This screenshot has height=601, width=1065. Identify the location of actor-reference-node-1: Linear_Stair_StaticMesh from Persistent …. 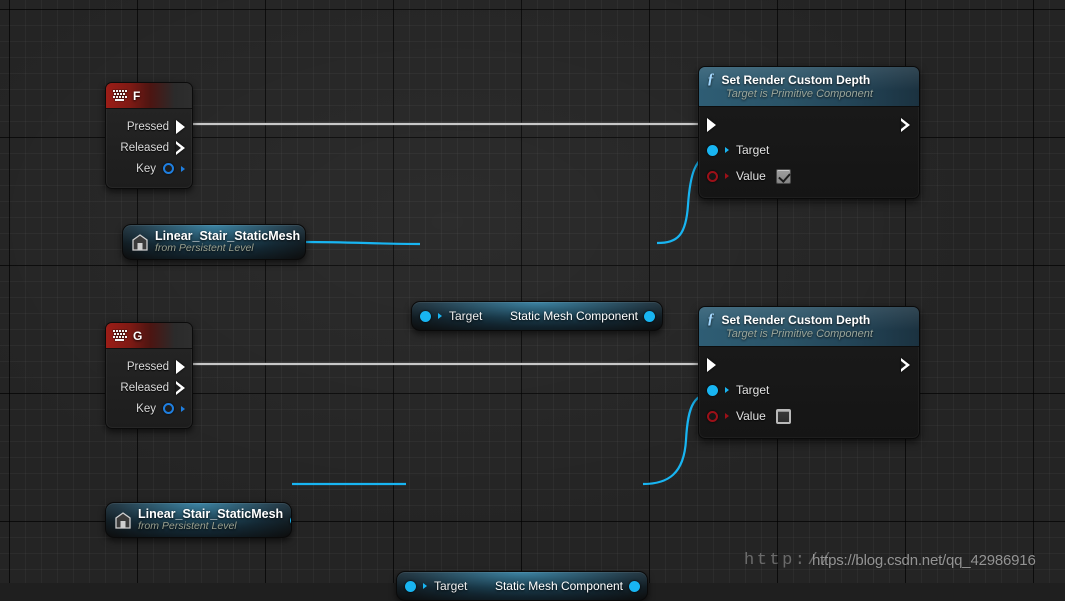
(214, 242).